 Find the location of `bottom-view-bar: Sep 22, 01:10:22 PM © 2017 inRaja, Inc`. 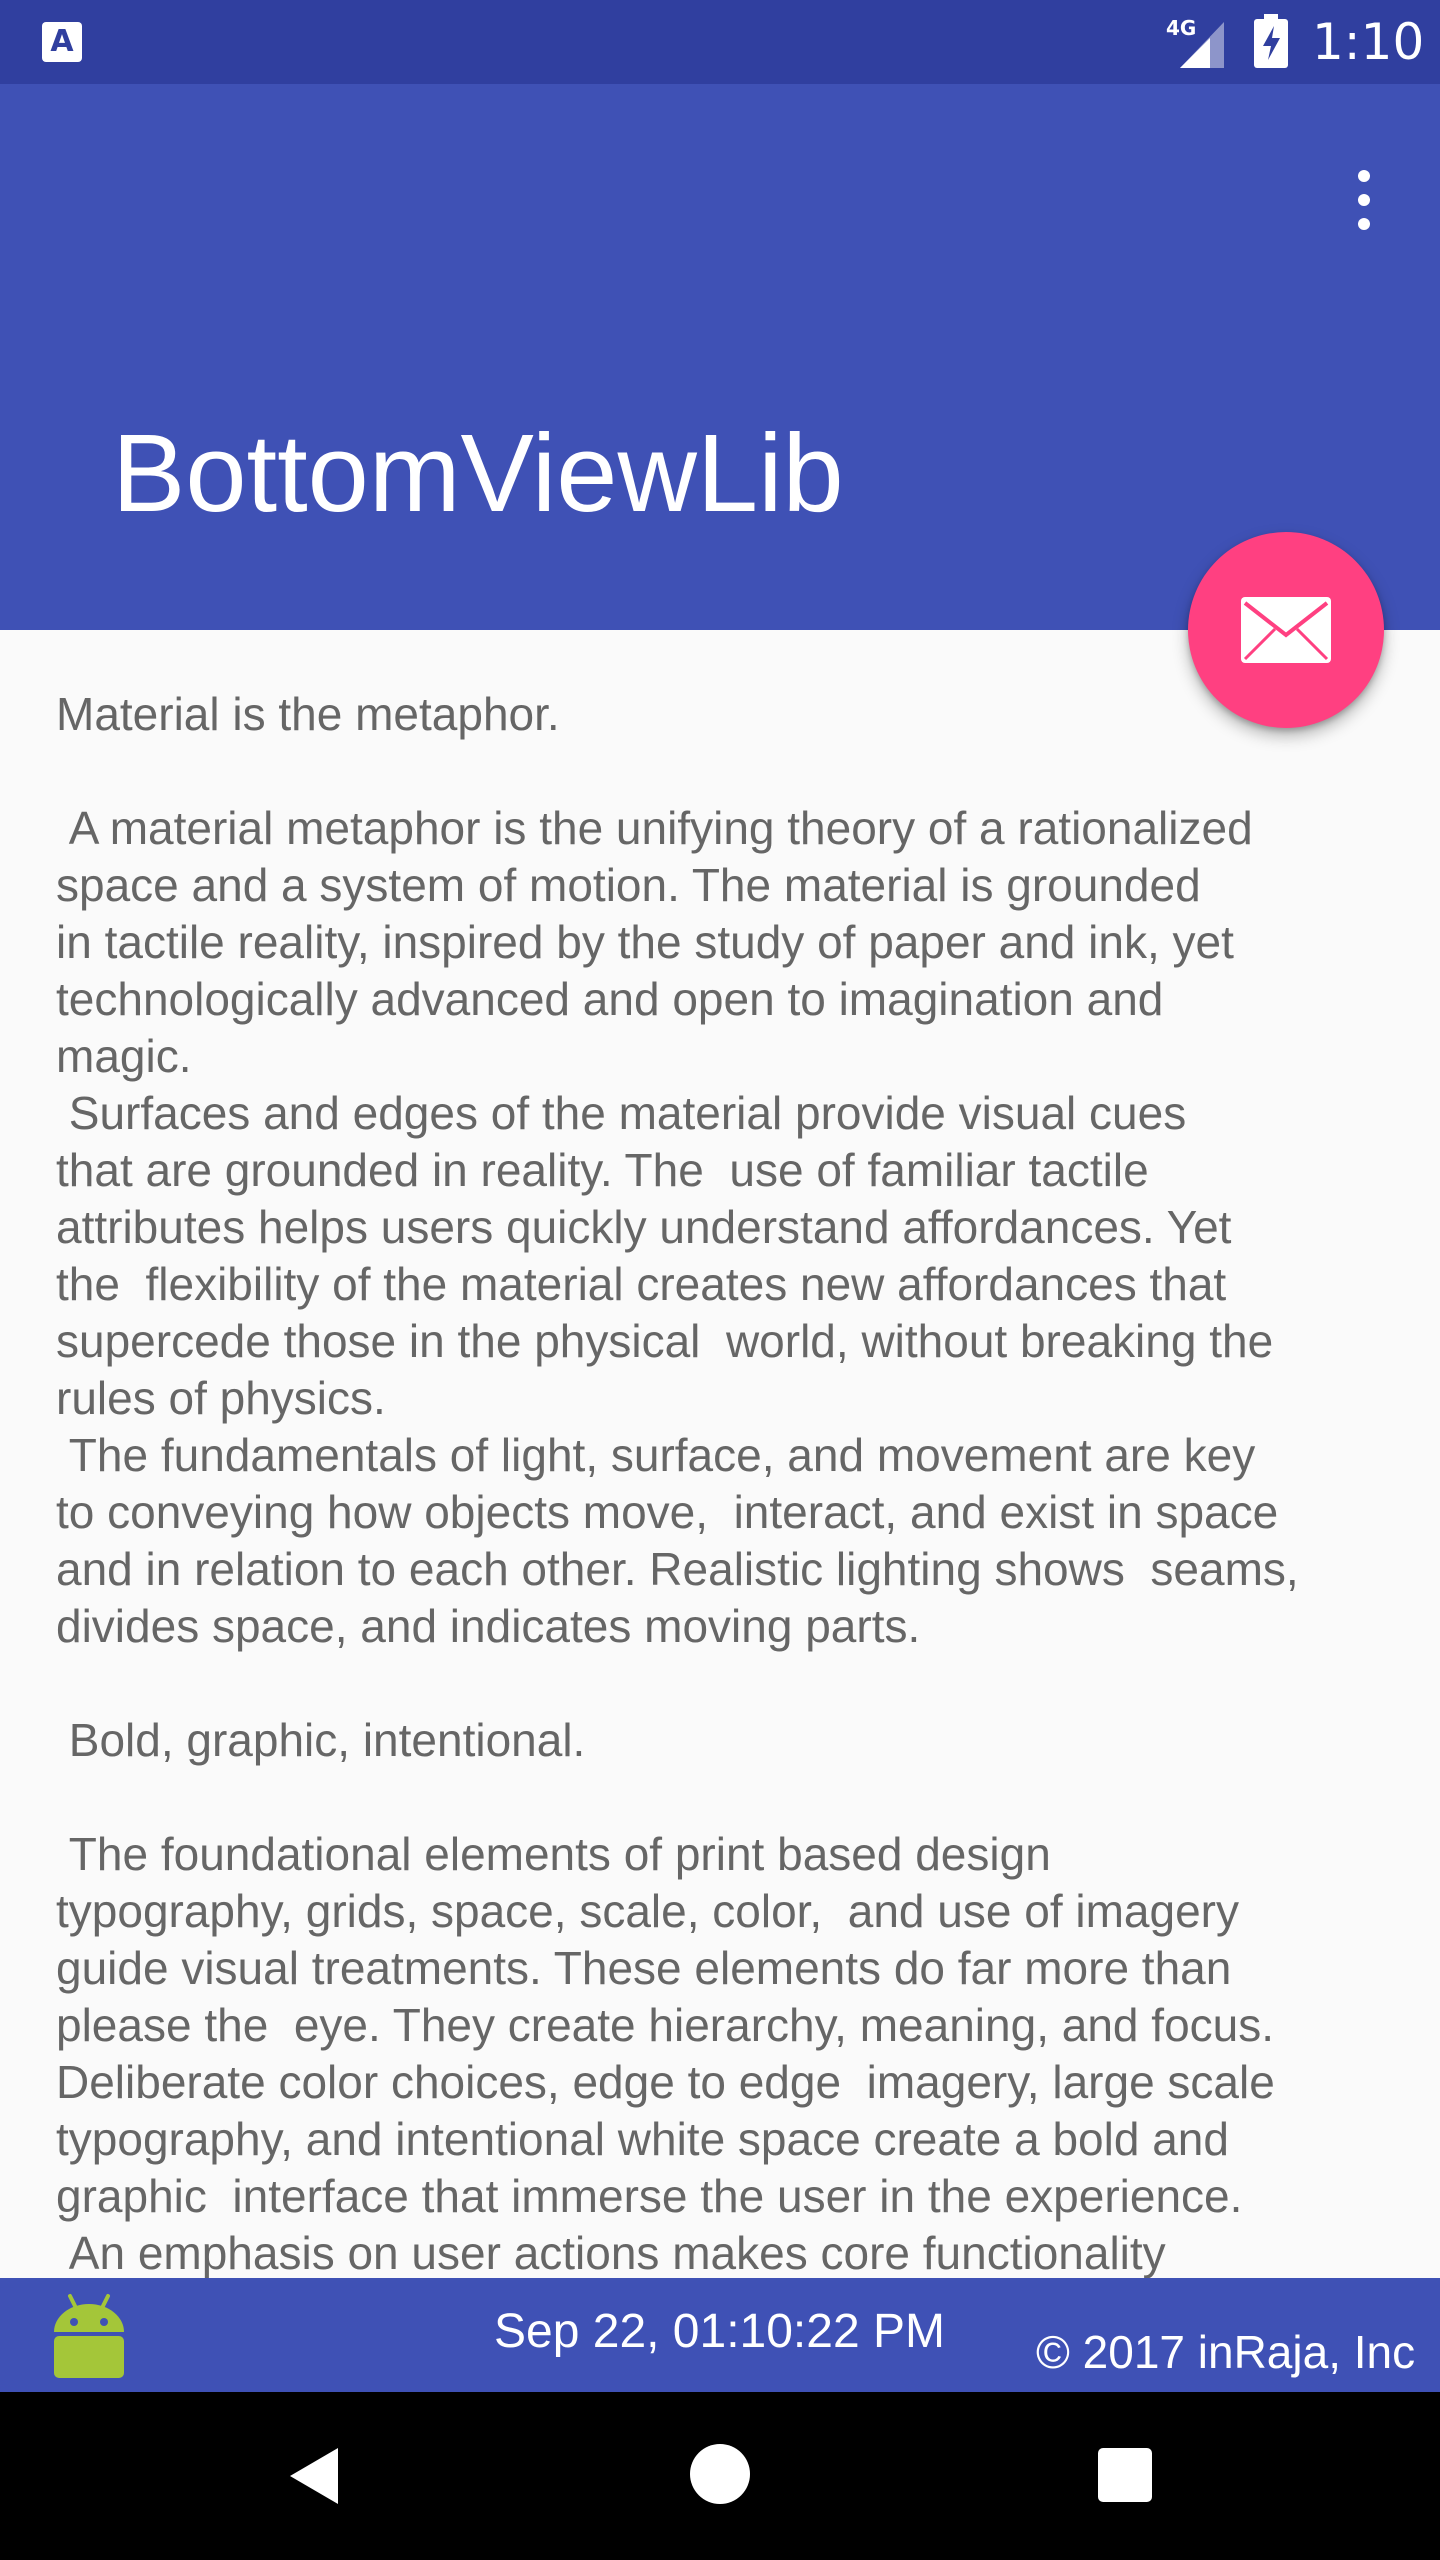

bottom-view-bar: Sep 22, 01:10:22 PM © 2017 inRaja, Inc is located at coordinates (720, 2335).